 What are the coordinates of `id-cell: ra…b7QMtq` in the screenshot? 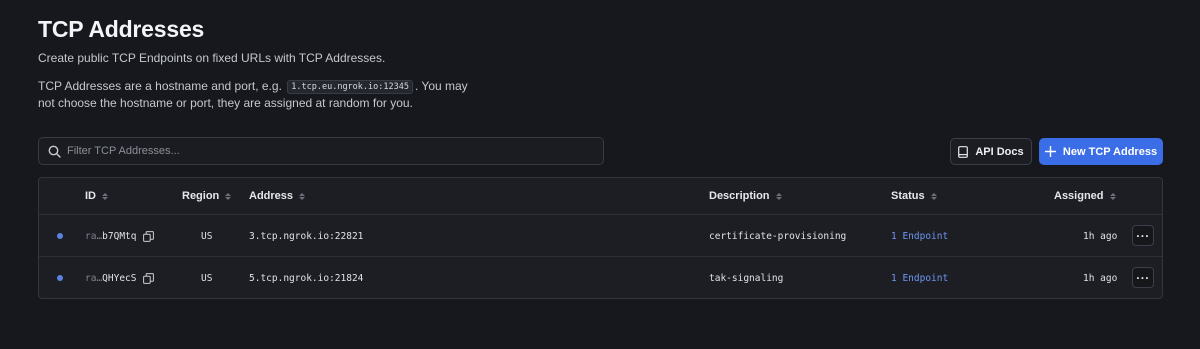 It's located at (119, 236).